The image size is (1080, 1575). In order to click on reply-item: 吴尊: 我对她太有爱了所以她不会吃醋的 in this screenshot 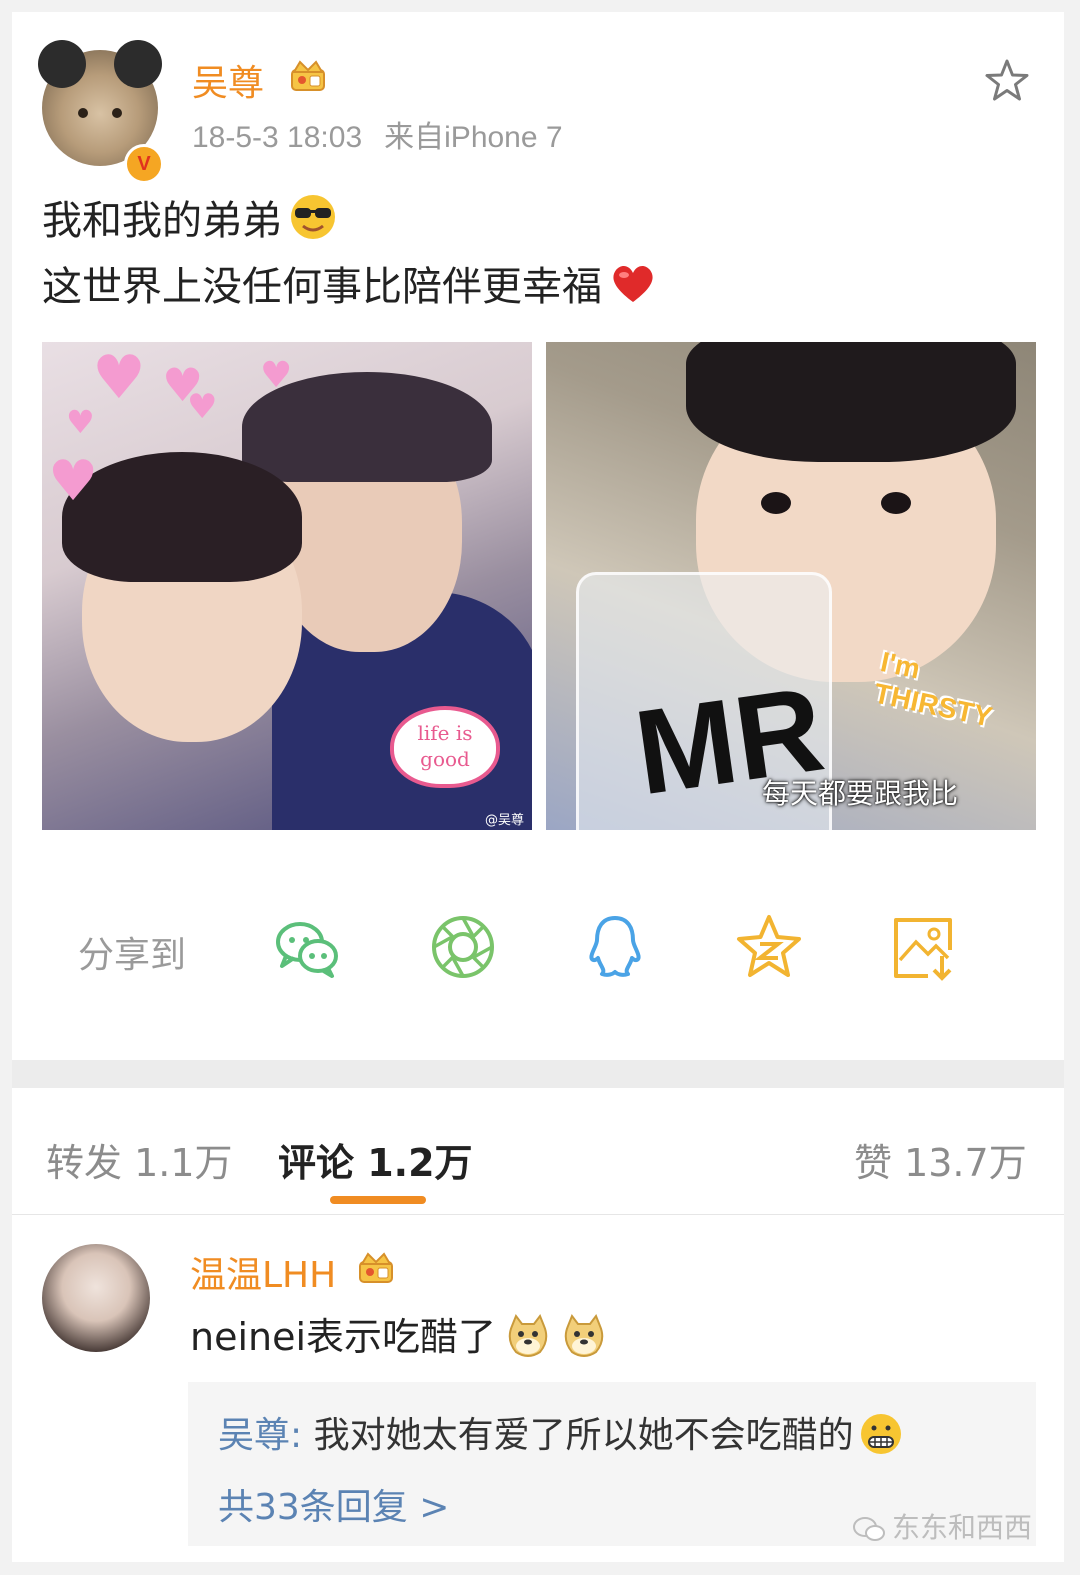, I will do `click(561, 1432)`.